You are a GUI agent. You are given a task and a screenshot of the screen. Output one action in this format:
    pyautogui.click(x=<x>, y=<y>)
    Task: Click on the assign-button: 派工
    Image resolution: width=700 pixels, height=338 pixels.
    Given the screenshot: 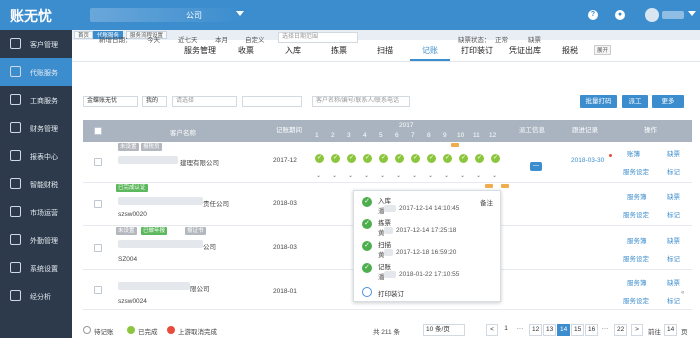 What is the action you would take?
    pyautogui.click(x=635, y=101)
    